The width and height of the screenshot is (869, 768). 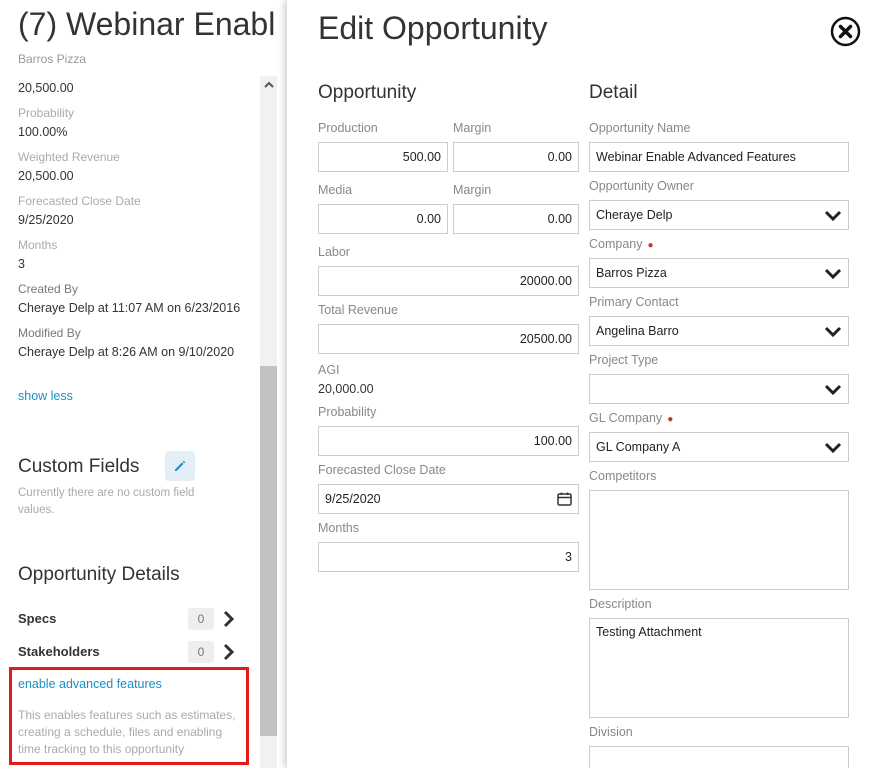 What do you see at coordinates (611, 732) in the screenshot?
I see `division-label: Division` at bounding box center [611, 732].